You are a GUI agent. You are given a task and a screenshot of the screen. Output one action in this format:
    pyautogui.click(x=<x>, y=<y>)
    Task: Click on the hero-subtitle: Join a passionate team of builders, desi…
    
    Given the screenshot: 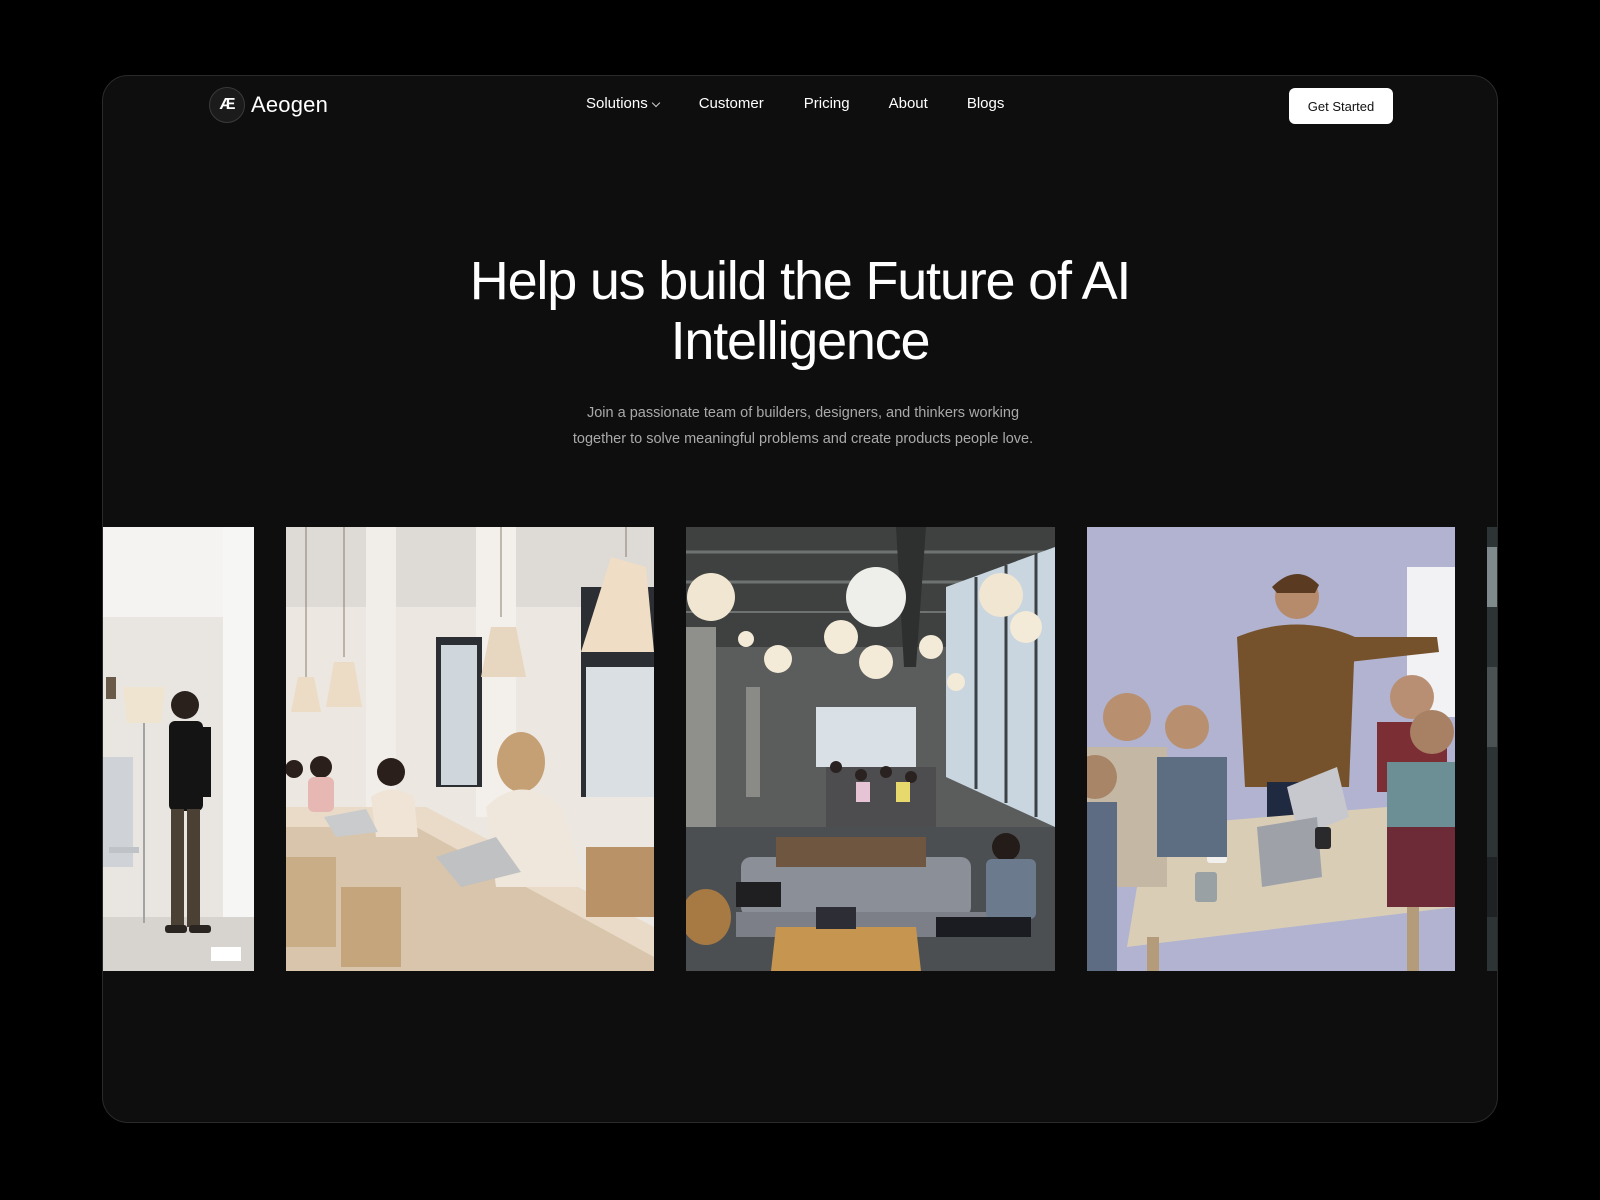 What is the action you would take?
    pyautogui.click(x=803, y=426)
    